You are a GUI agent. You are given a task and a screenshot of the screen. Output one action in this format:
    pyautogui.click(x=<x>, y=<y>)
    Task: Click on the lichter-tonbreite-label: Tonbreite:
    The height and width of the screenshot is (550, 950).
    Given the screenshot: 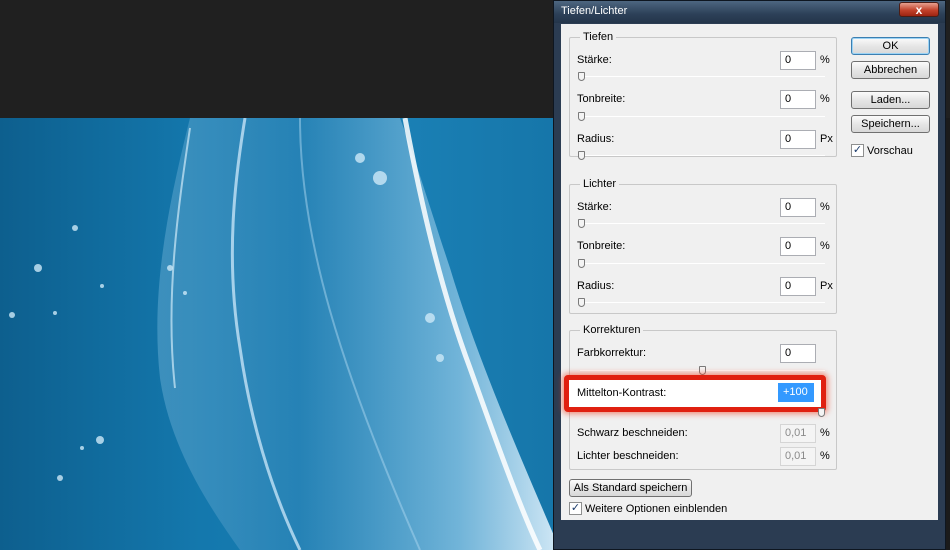 What is the action you would take?
    pyautogui.click(x=601, y=246)
    